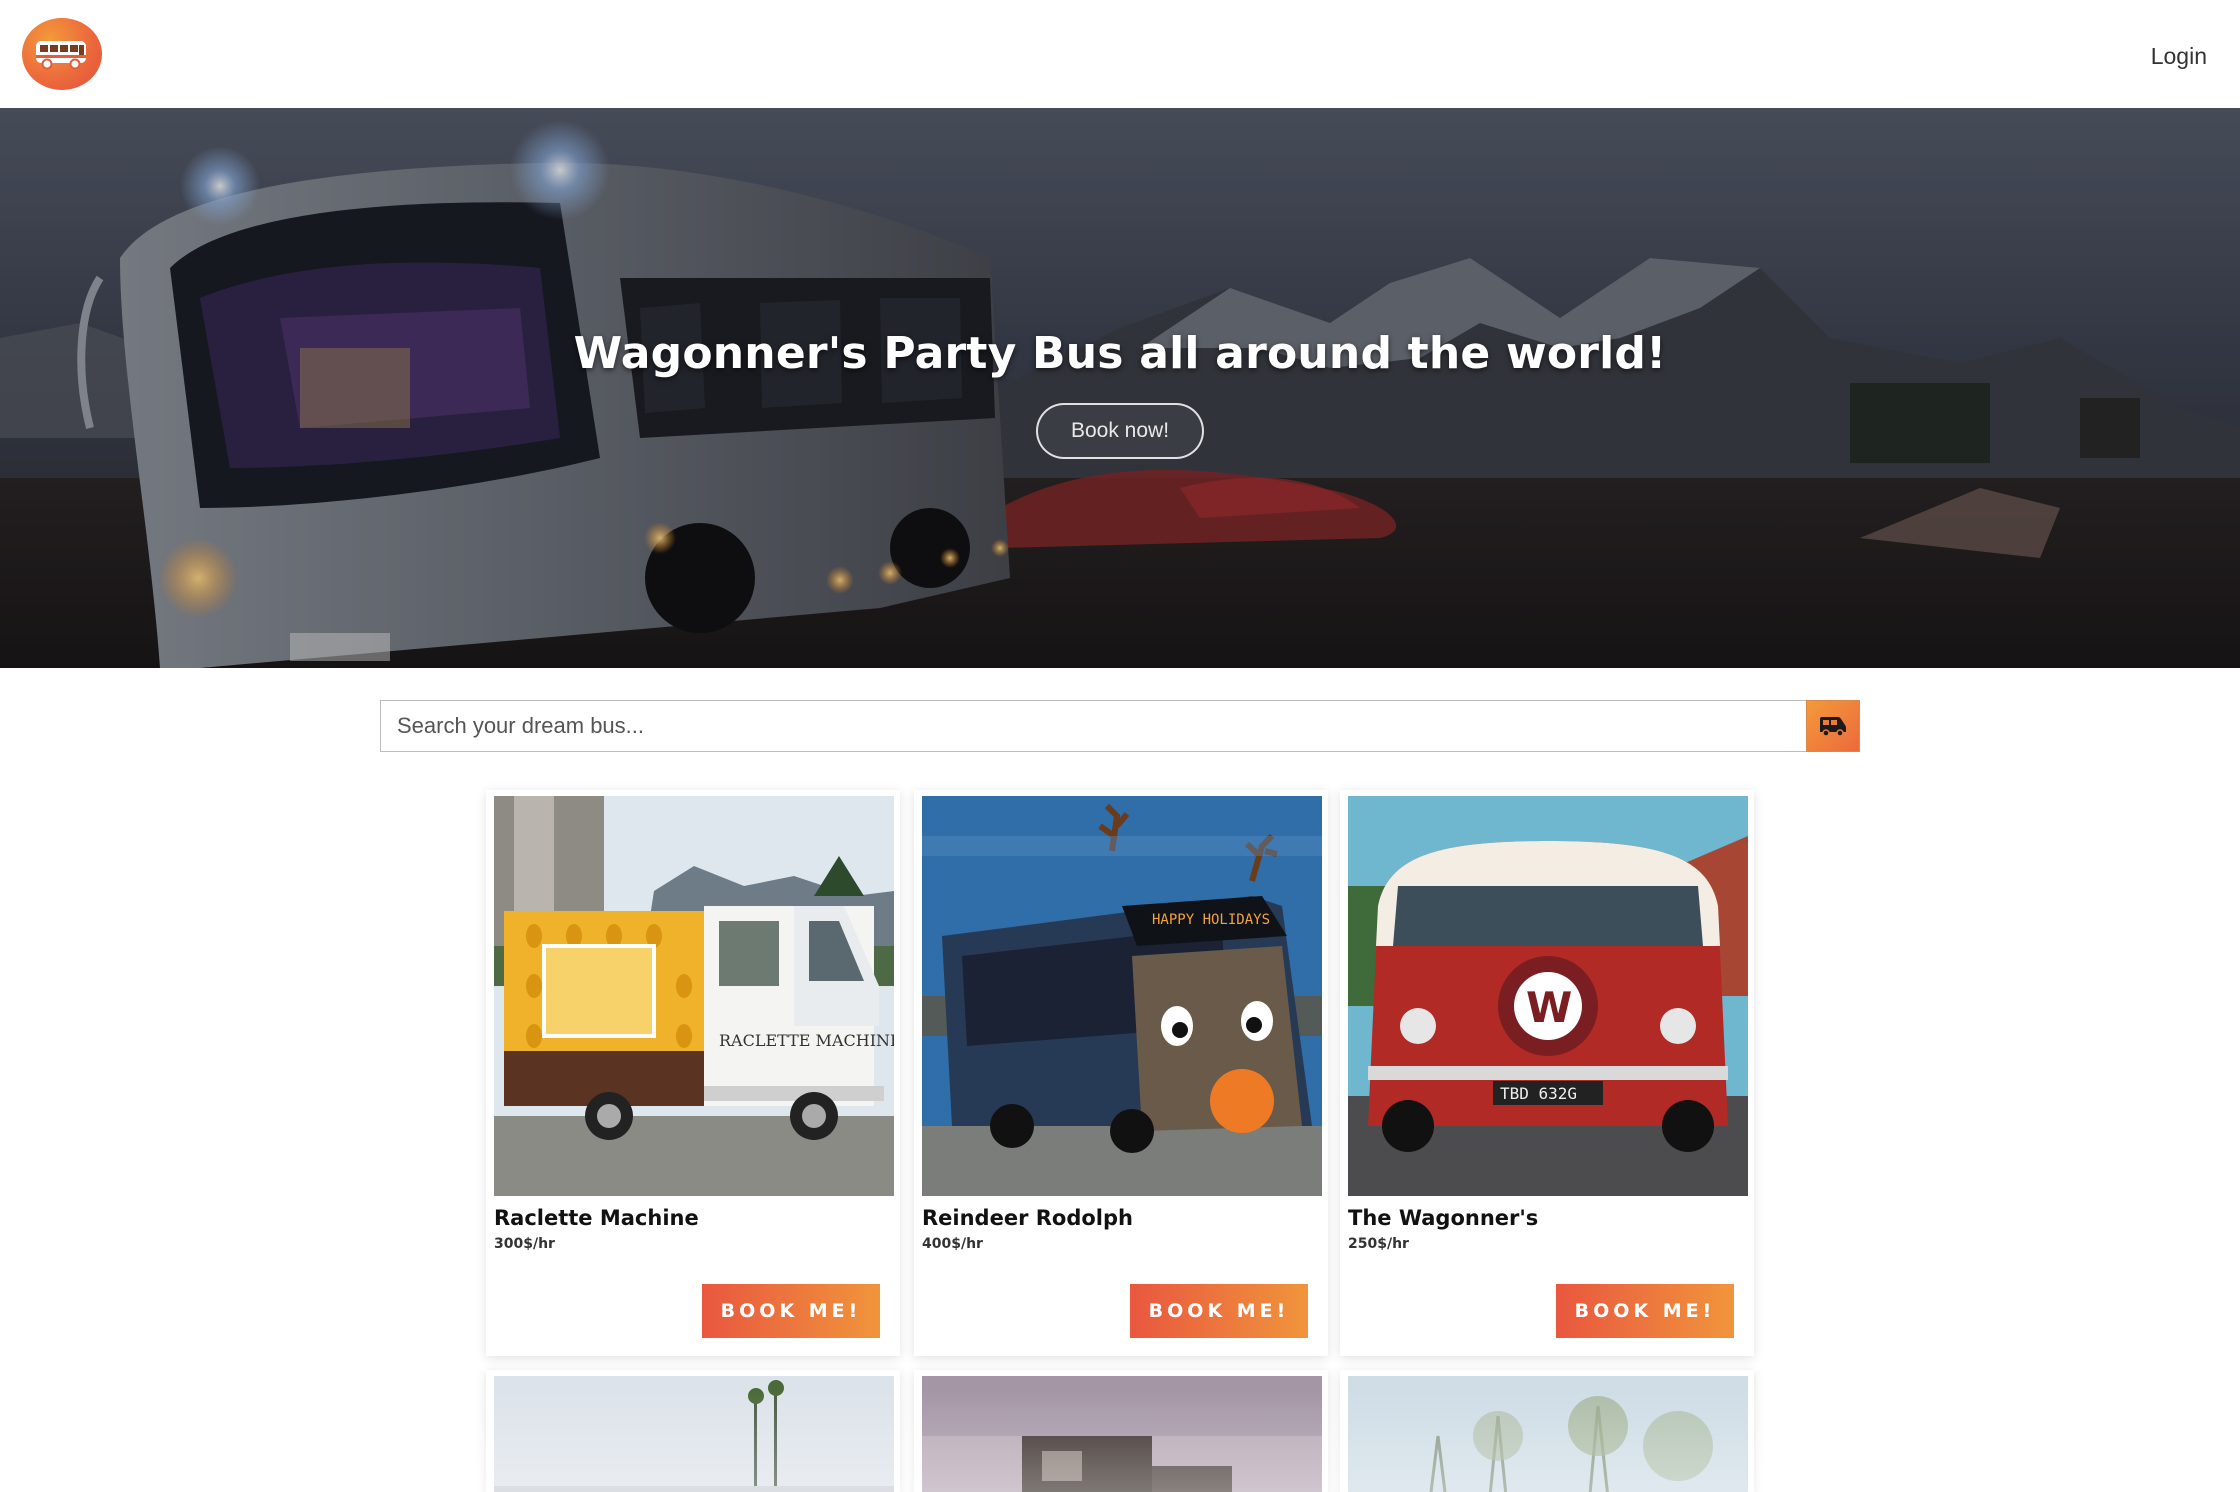  I want to click on bus-photo-the-wagonners: W TBD 632G, so click(1548, 996).